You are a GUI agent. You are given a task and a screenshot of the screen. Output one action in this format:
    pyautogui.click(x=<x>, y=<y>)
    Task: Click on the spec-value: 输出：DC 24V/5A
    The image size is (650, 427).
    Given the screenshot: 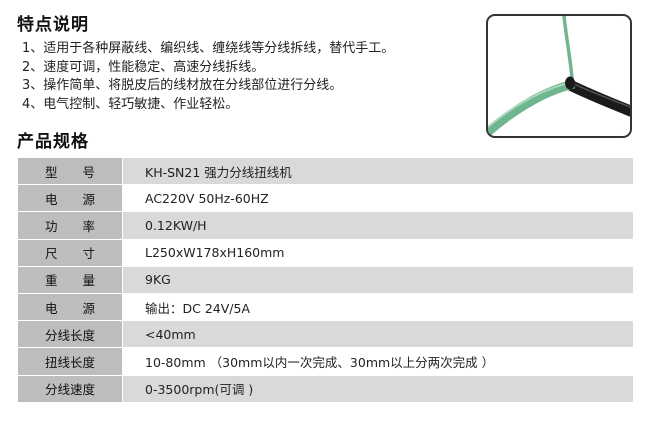 What is the action you would take?
    pyautogui.click(x=378, y=307)
    